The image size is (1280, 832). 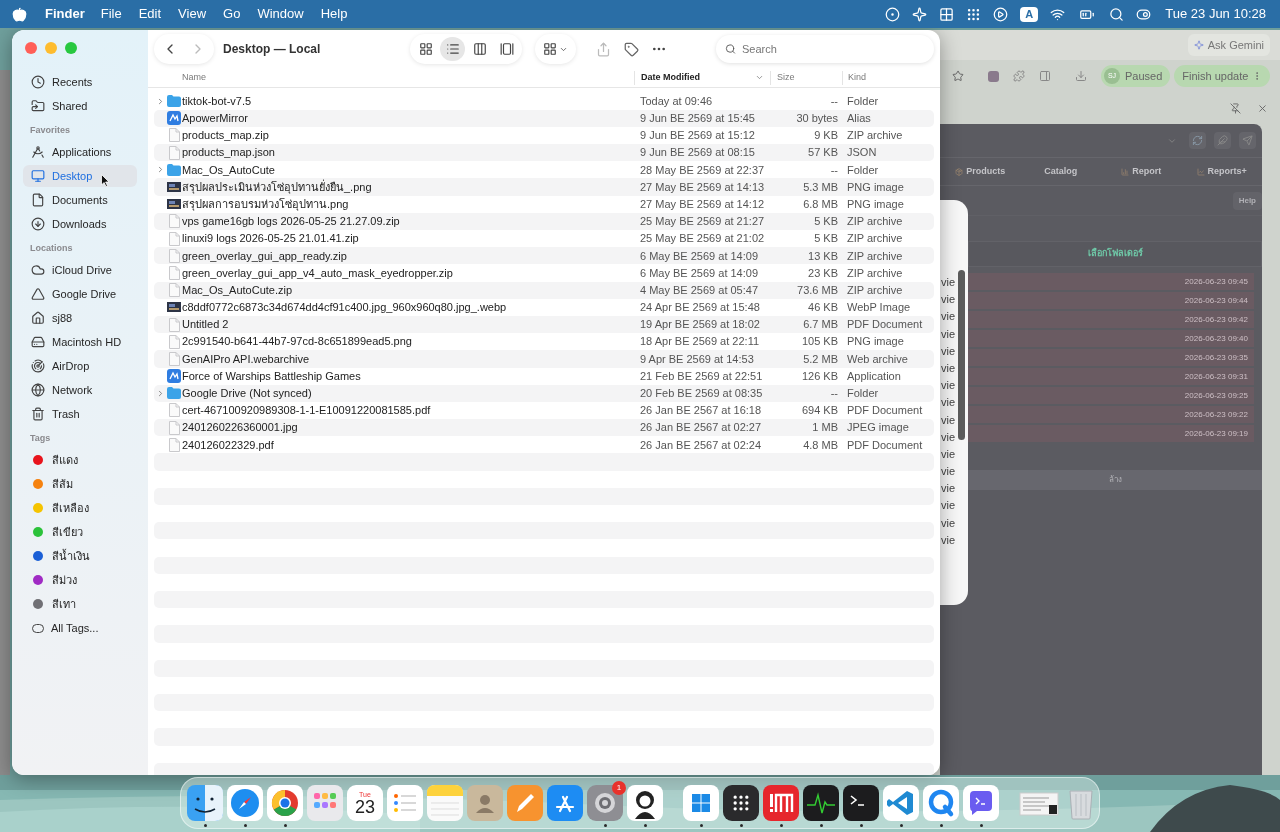 I want to click on choose-folder-button: เลือกโฟลเดอร์, so click(x=1115, y=254).